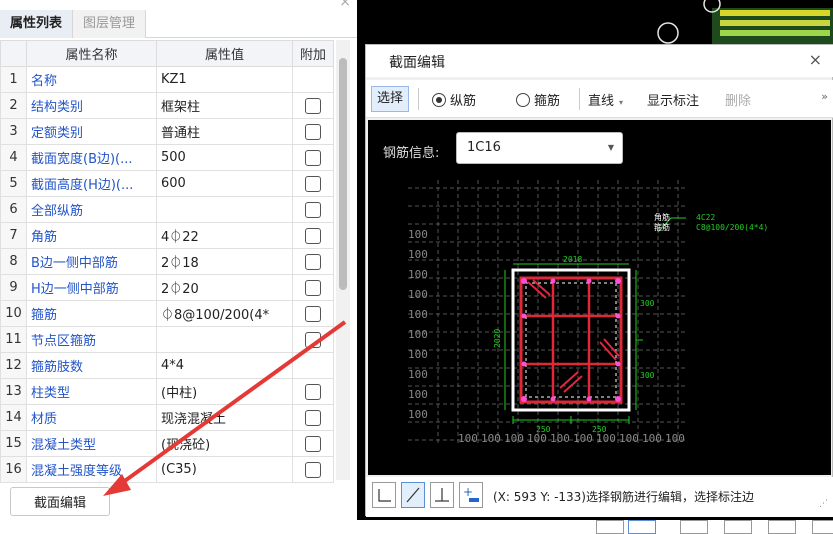 The image size is (833, 534). Describe the element at coordinates (36, 24) in the screenshot. I see `tab-property-list: 属性列表` at that location.